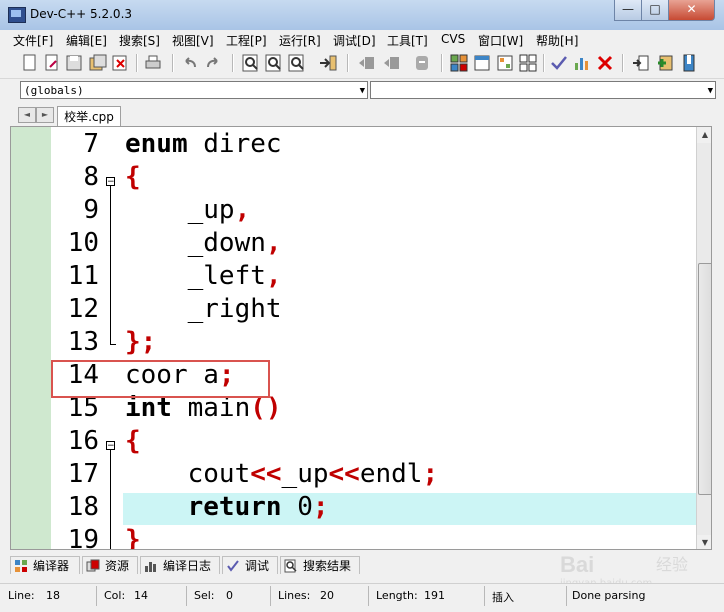  What do you see at coordinates (294, 595) in the screenshot?
I see `status-lines-label: Lines:` at bounding box center [294, 595].